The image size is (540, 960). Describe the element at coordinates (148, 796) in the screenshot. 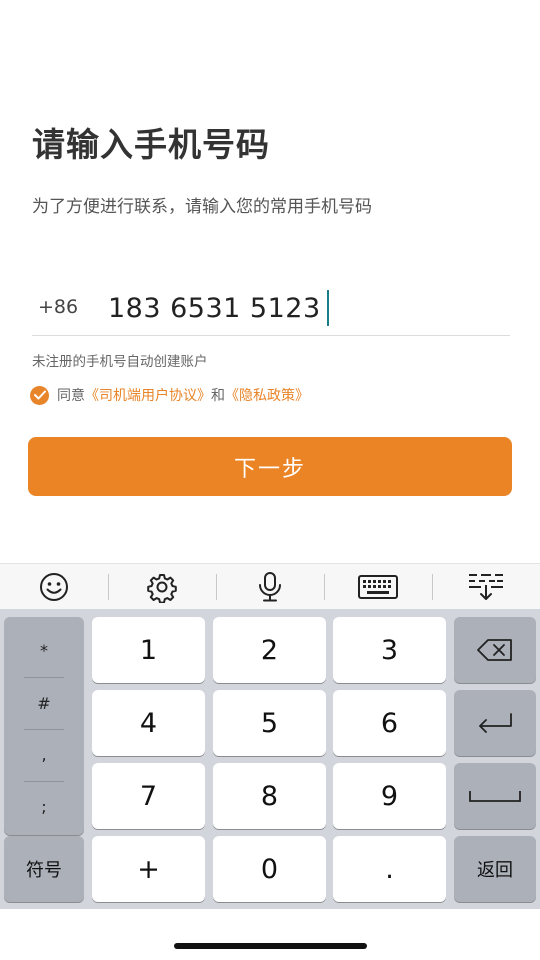

I see `key-7: 7` at that location.